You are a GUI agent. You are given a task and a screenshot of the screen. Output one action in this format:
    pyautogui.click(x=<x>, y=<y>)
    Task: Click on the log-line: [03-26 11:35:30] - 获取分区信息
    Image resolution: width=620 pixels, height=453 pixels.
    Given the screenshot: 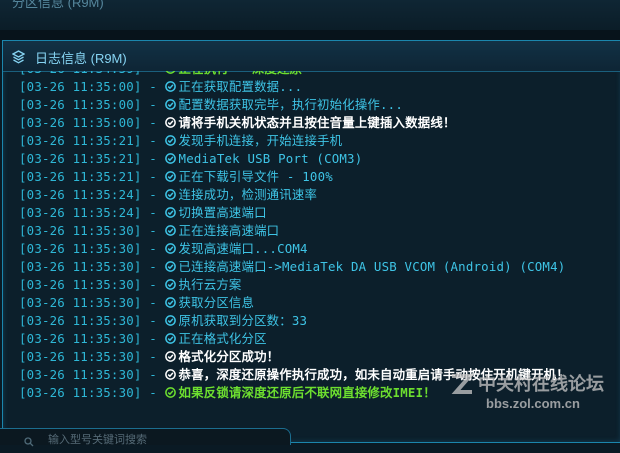 What is the action you would take?
    pyautogui.click(x=136, y=303)
    